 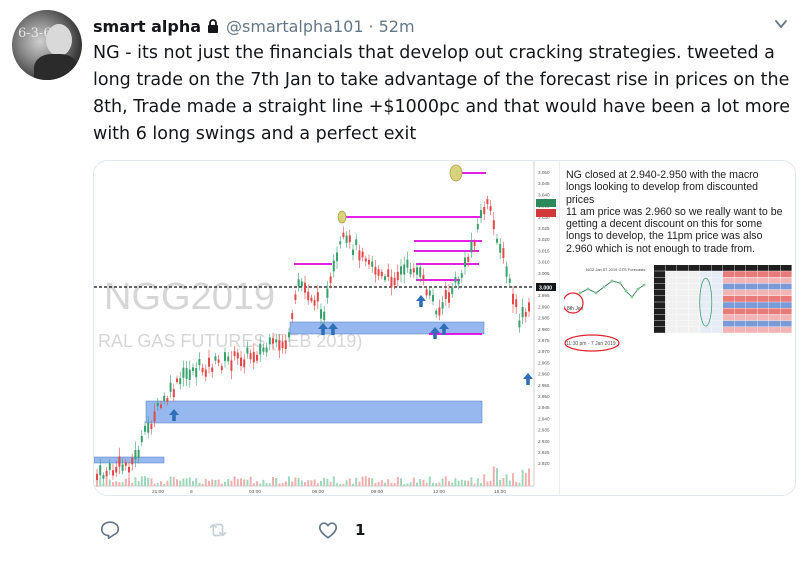 I want to click on price-axis-label: 2.975, so click(x=544, y=340).